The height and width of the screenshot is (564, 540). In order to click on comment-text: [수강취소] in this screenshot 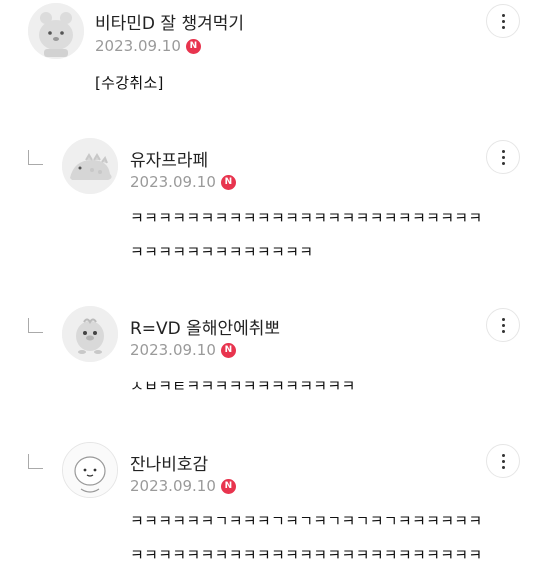, I will do `click(129, 83)`.